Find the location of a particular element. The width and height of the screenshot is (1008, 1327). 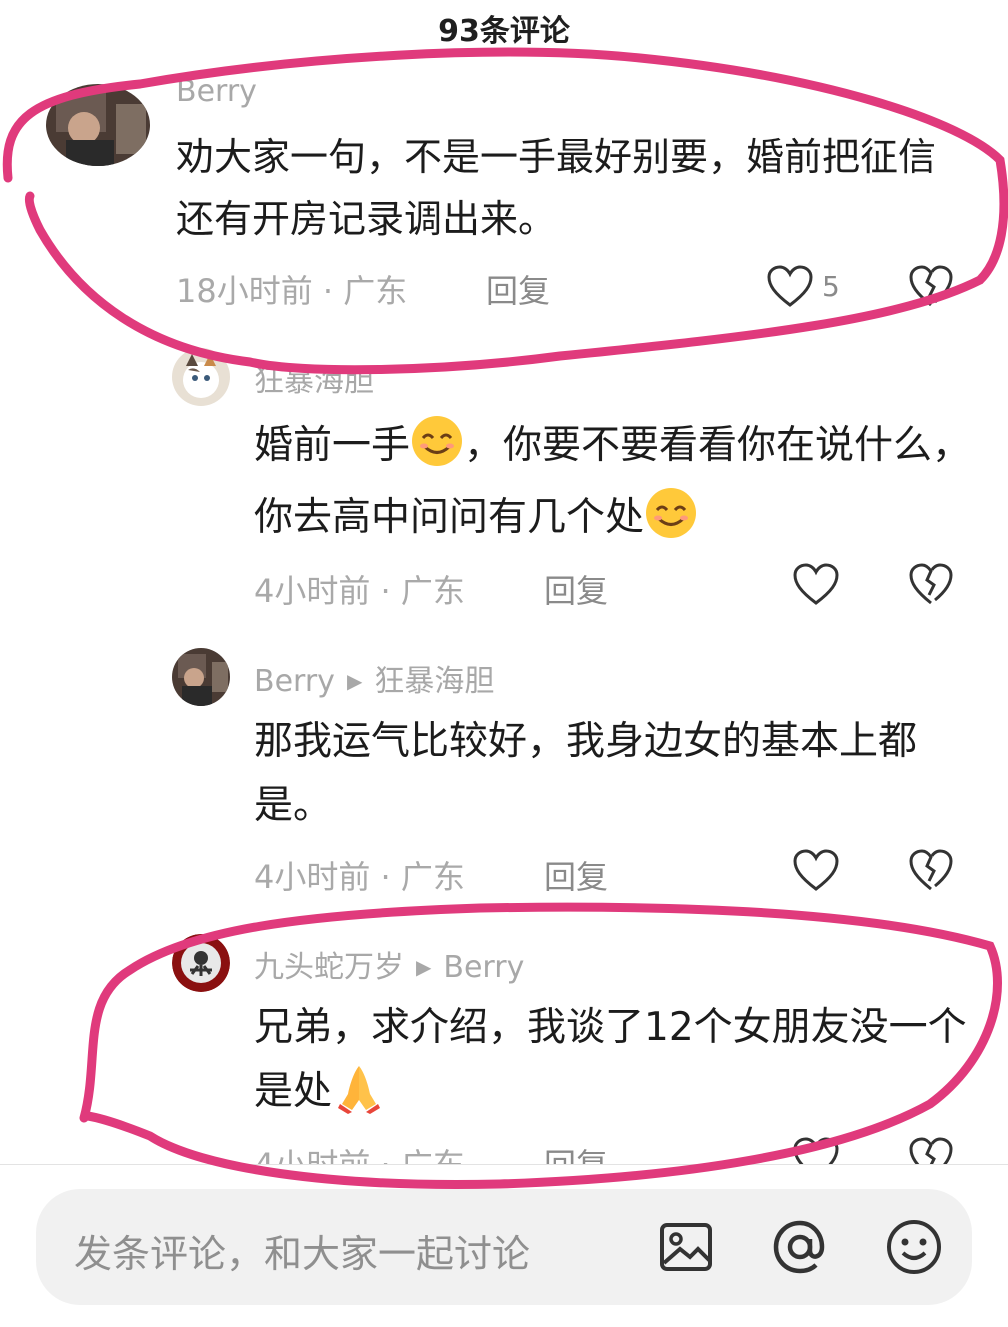

page-title: 93条评论 is located at coordinates (504, 31).